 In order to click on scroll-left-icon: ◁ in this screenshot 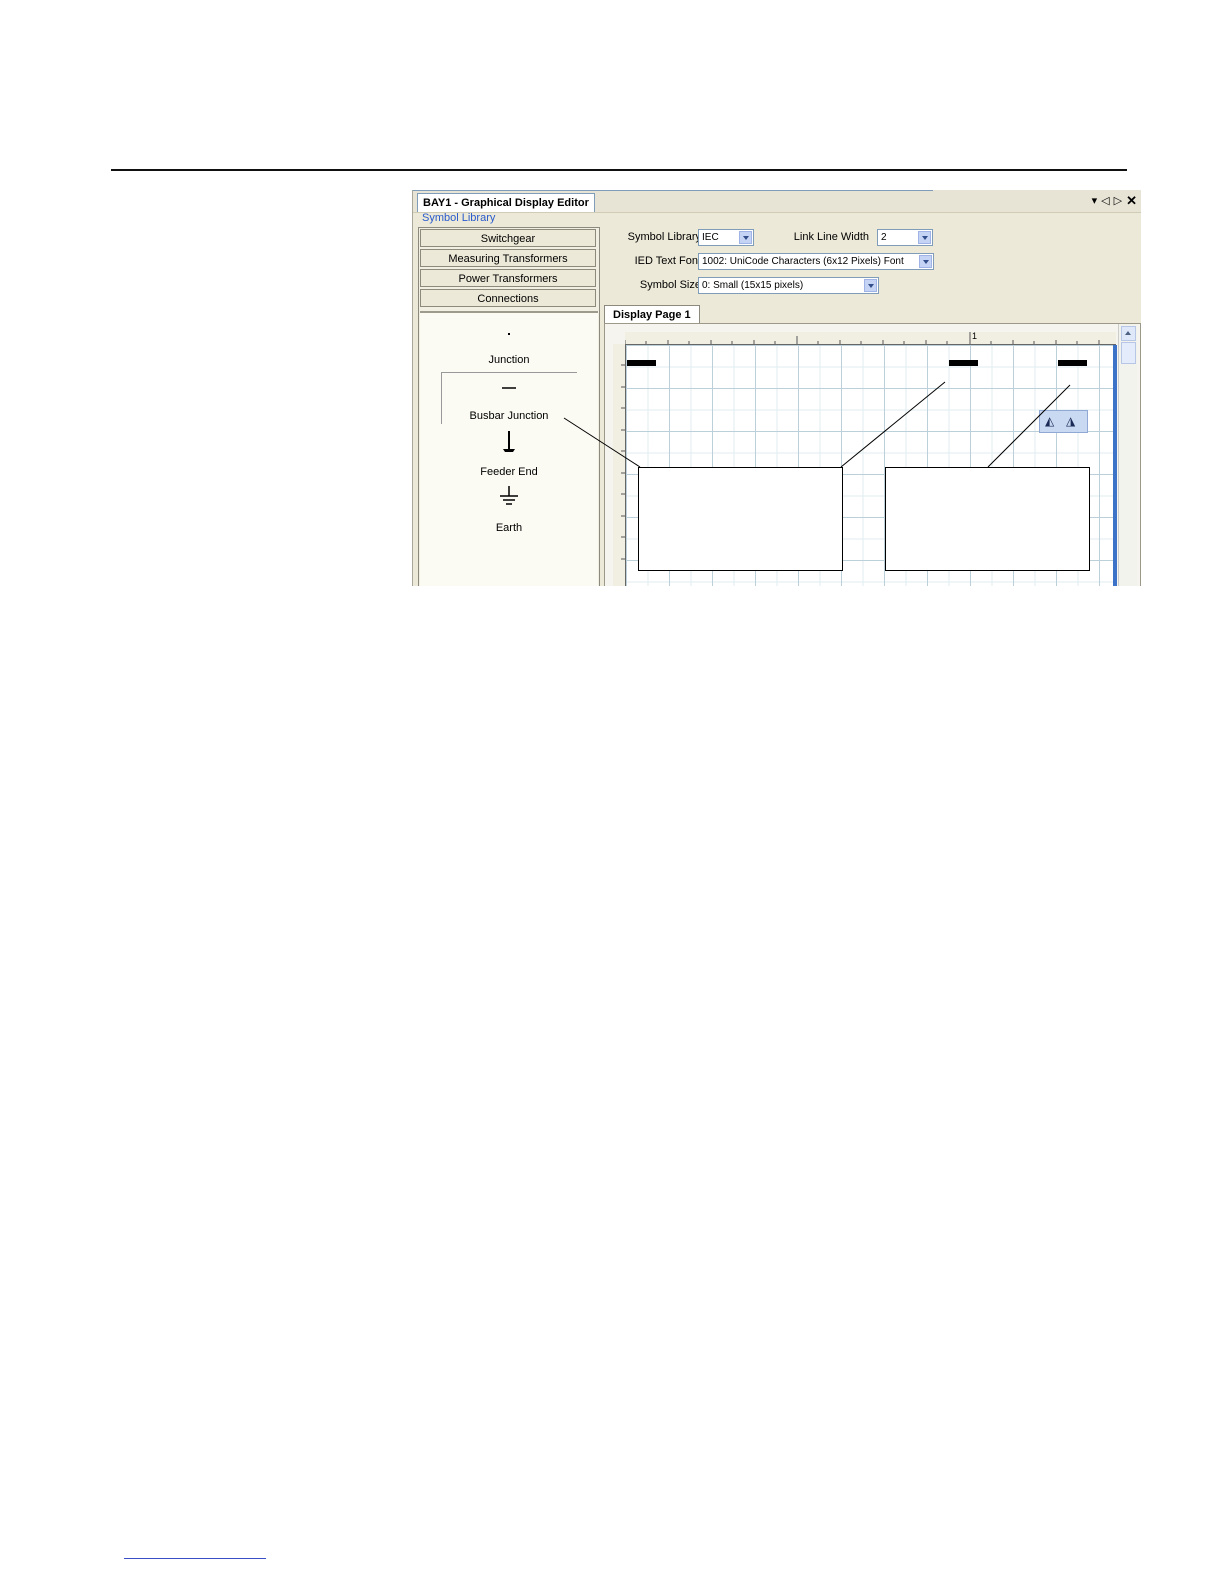, I will do `click(1105, 201)`.